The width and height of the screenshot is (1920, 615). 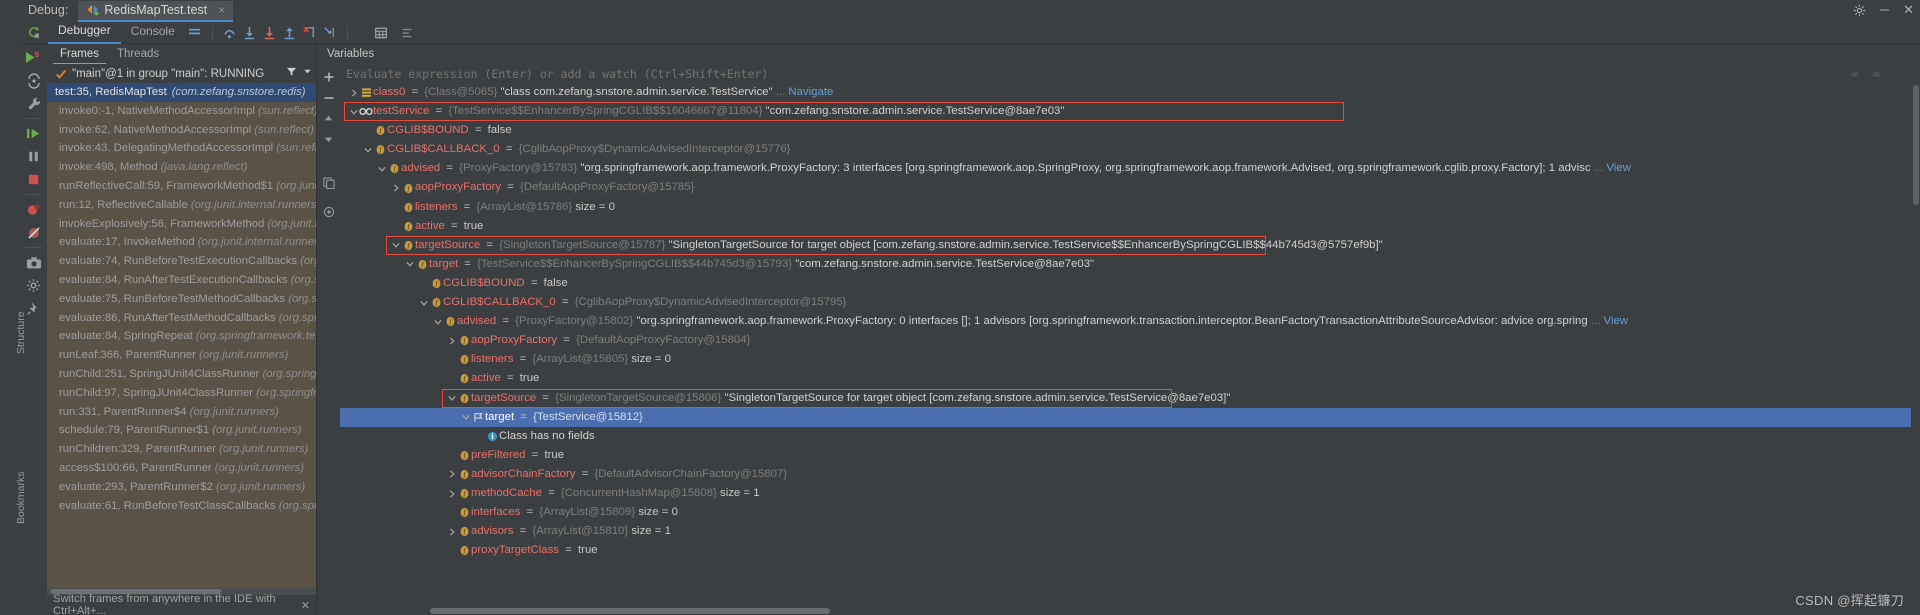 I want to click on layout-settings-icon, so click(x=195, y=33).